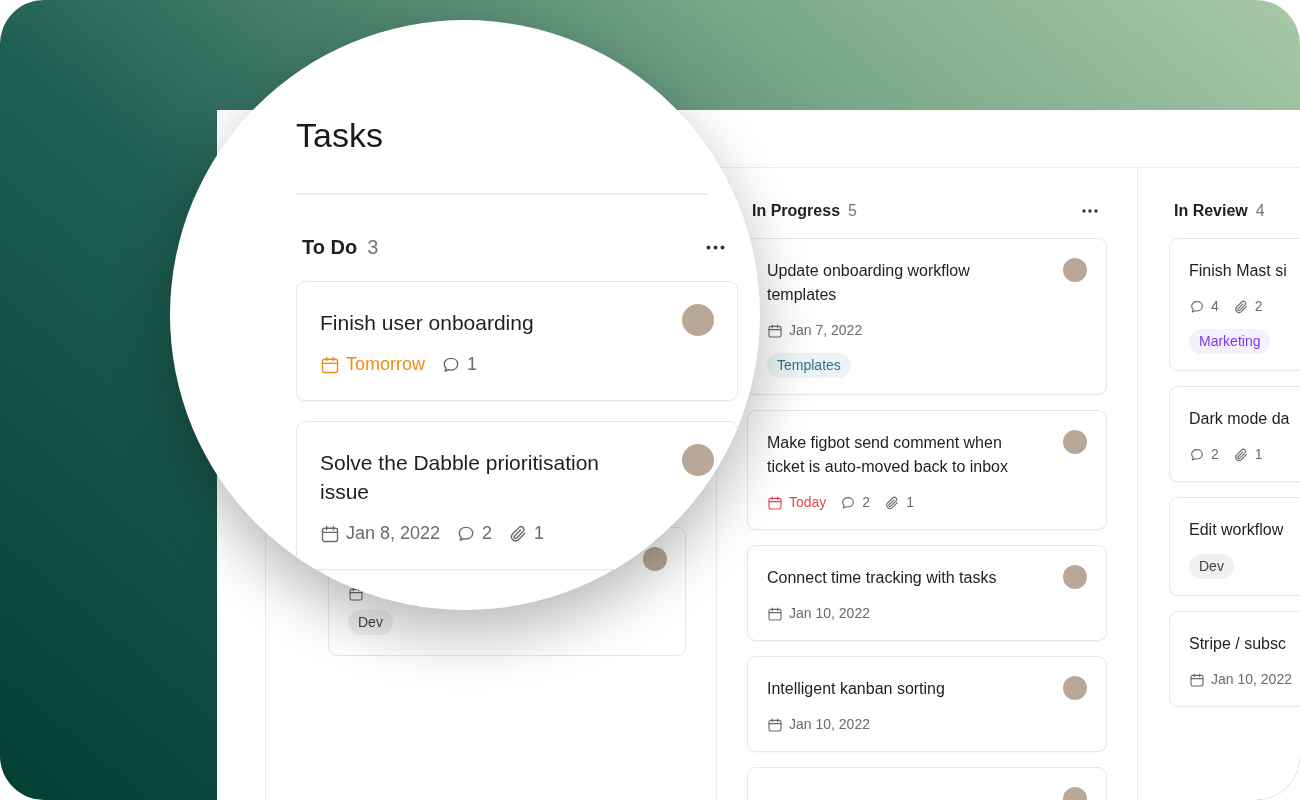 This screenshot has height=800, width=1300. Describe the element at coordinates (340, 135) in the screenshot. I see `page-title: Tasks` at that location.